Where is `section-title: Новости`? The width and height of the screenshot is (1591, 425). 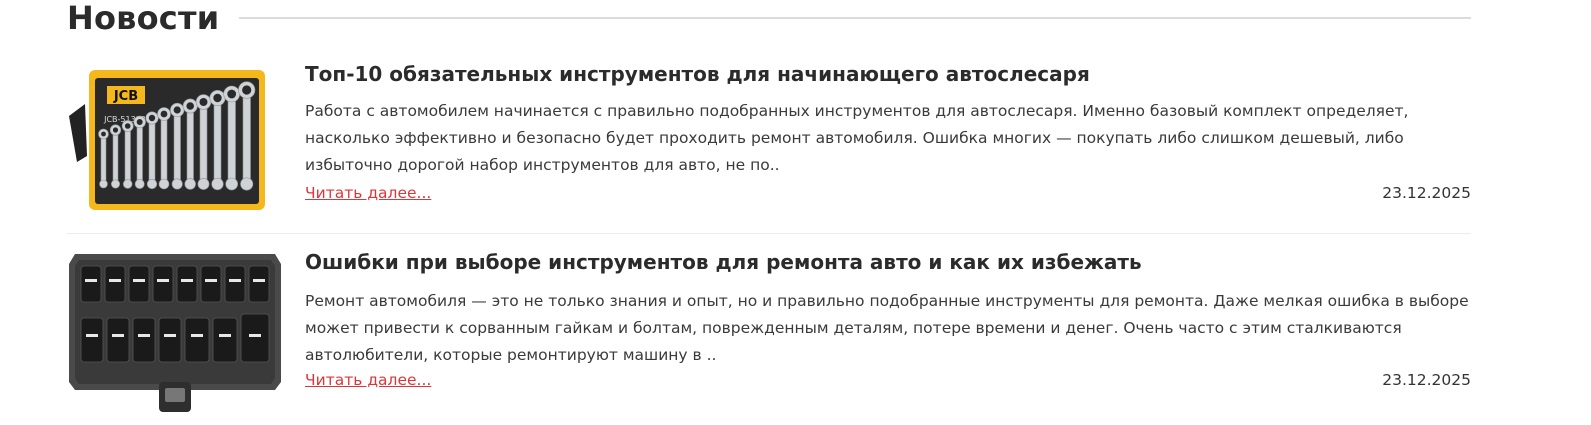 section-title: Новости is located at coordinates (143, 18).